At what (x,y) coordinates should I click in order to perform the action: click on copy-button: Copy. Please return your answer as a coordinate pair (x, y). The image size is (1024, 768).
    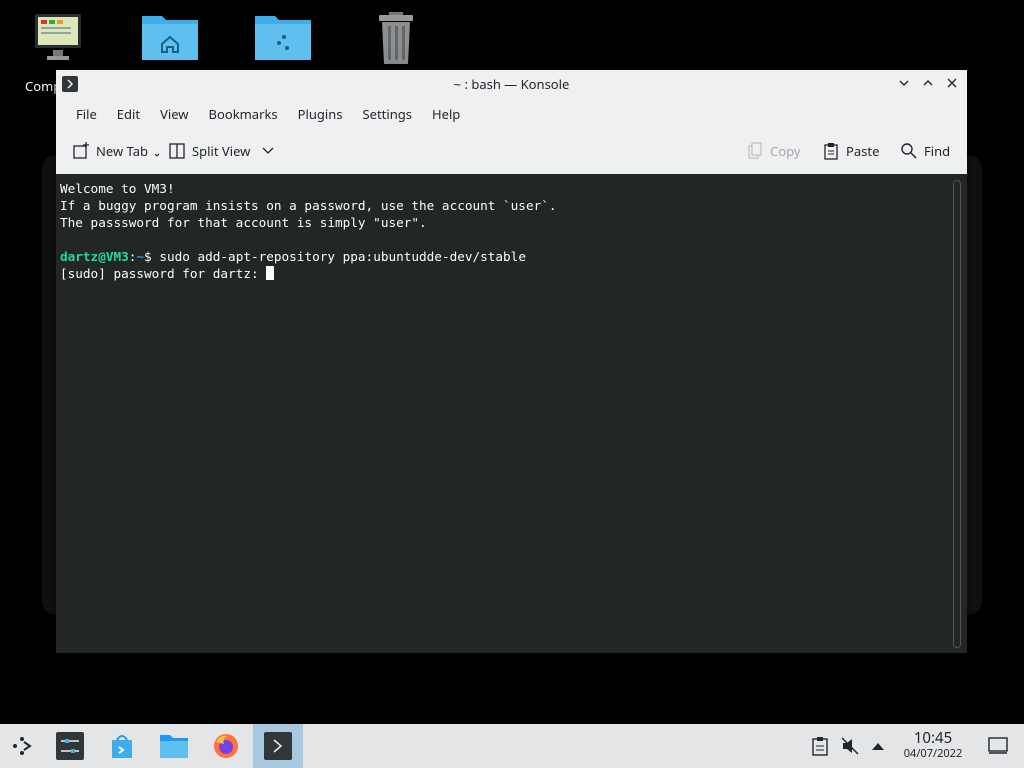
    Looking at the image, I should click on (773, 151).